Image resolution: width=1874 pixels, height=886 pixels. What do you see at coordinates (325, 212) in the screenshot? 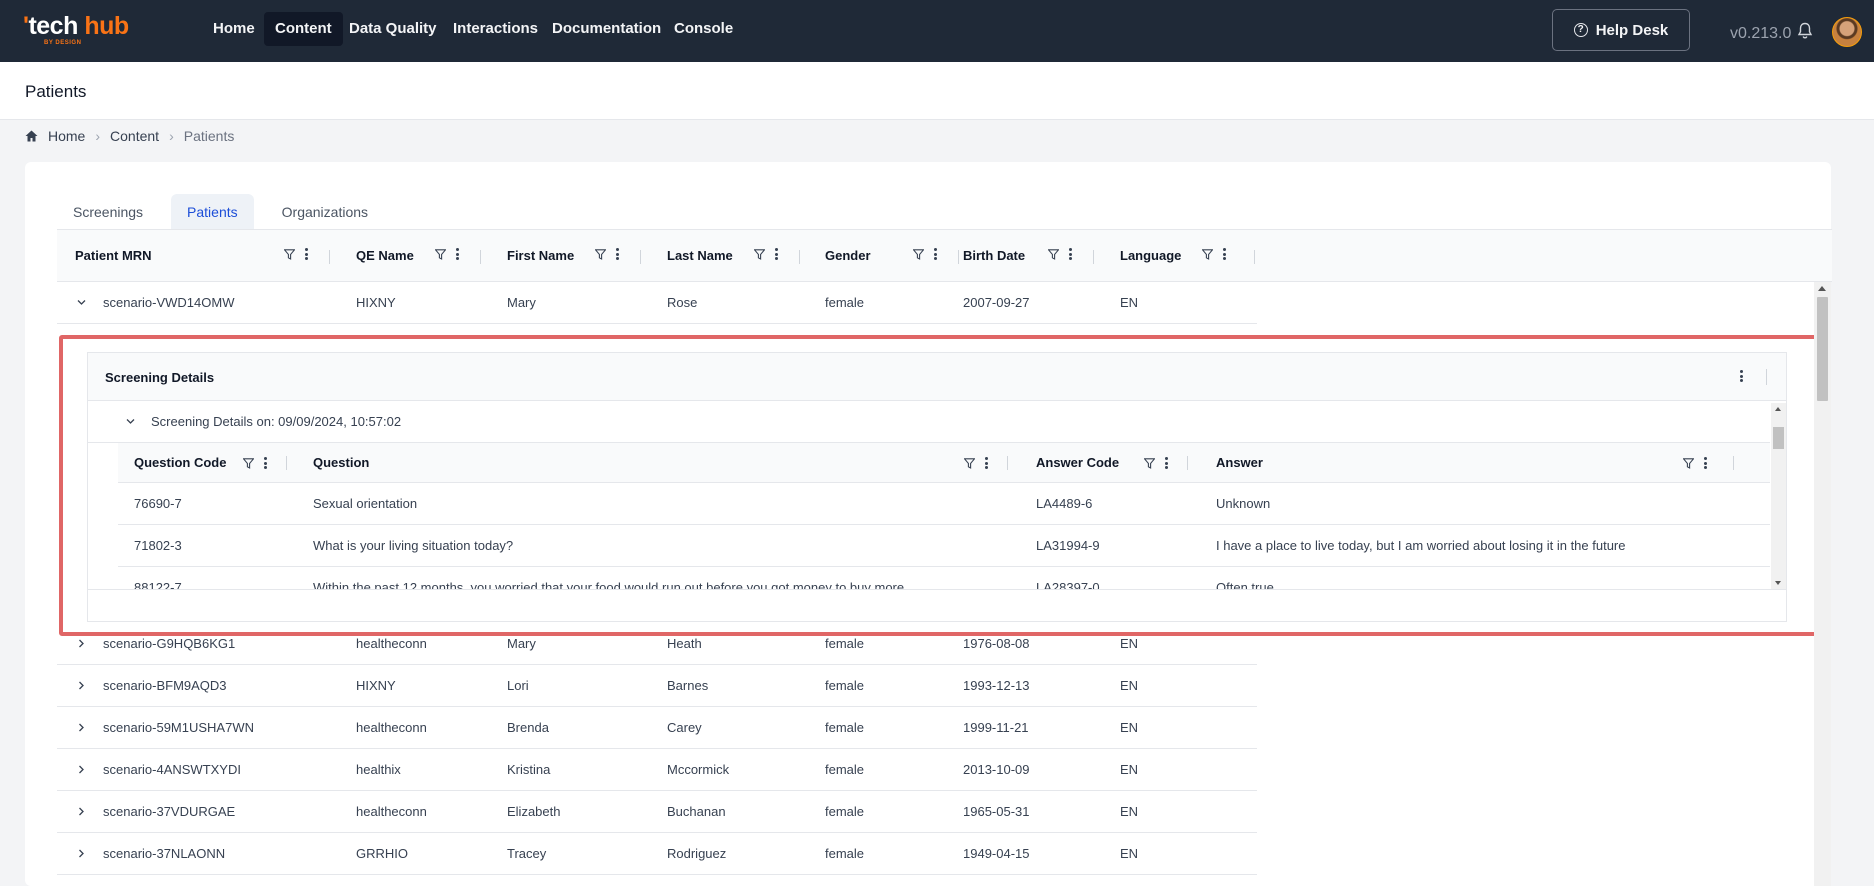
I see `tab-organizations: Organizations` at bounding box center [325, 212].